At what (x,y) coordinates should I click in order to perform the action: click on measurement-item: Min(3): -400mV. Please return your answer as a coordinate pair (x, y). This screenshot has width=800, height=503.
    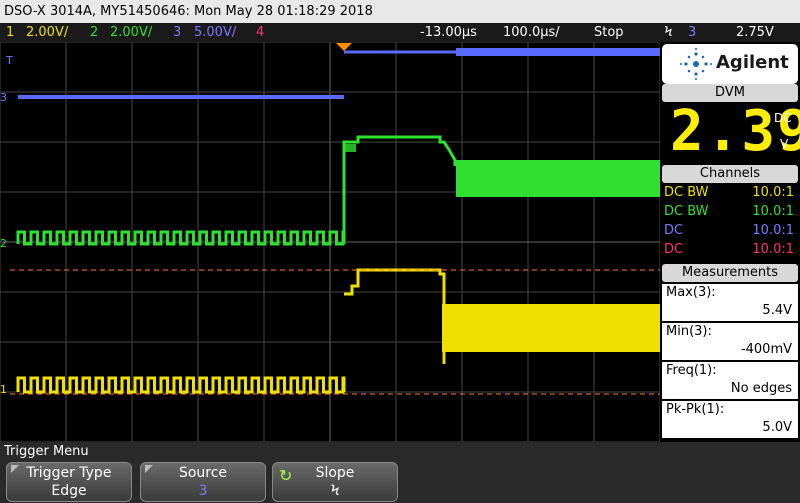
    Looking at the image, I should click on (730, 341).